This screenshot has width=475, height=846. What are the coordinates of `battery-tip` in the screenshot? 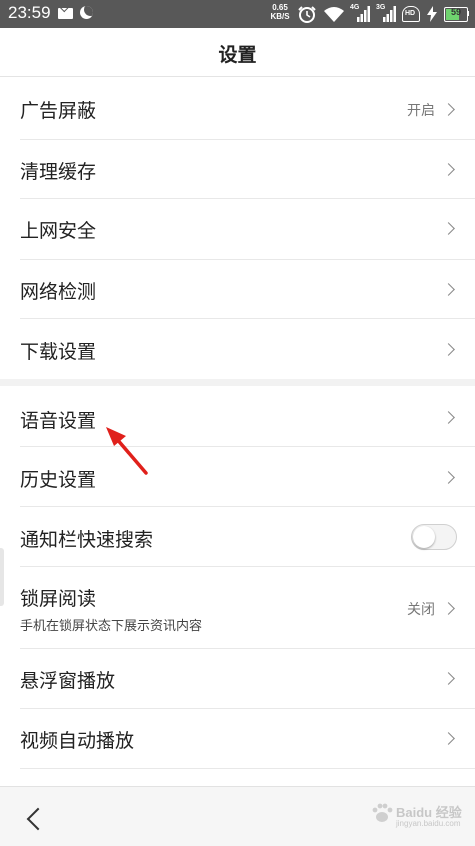 It's located at (468, 13).